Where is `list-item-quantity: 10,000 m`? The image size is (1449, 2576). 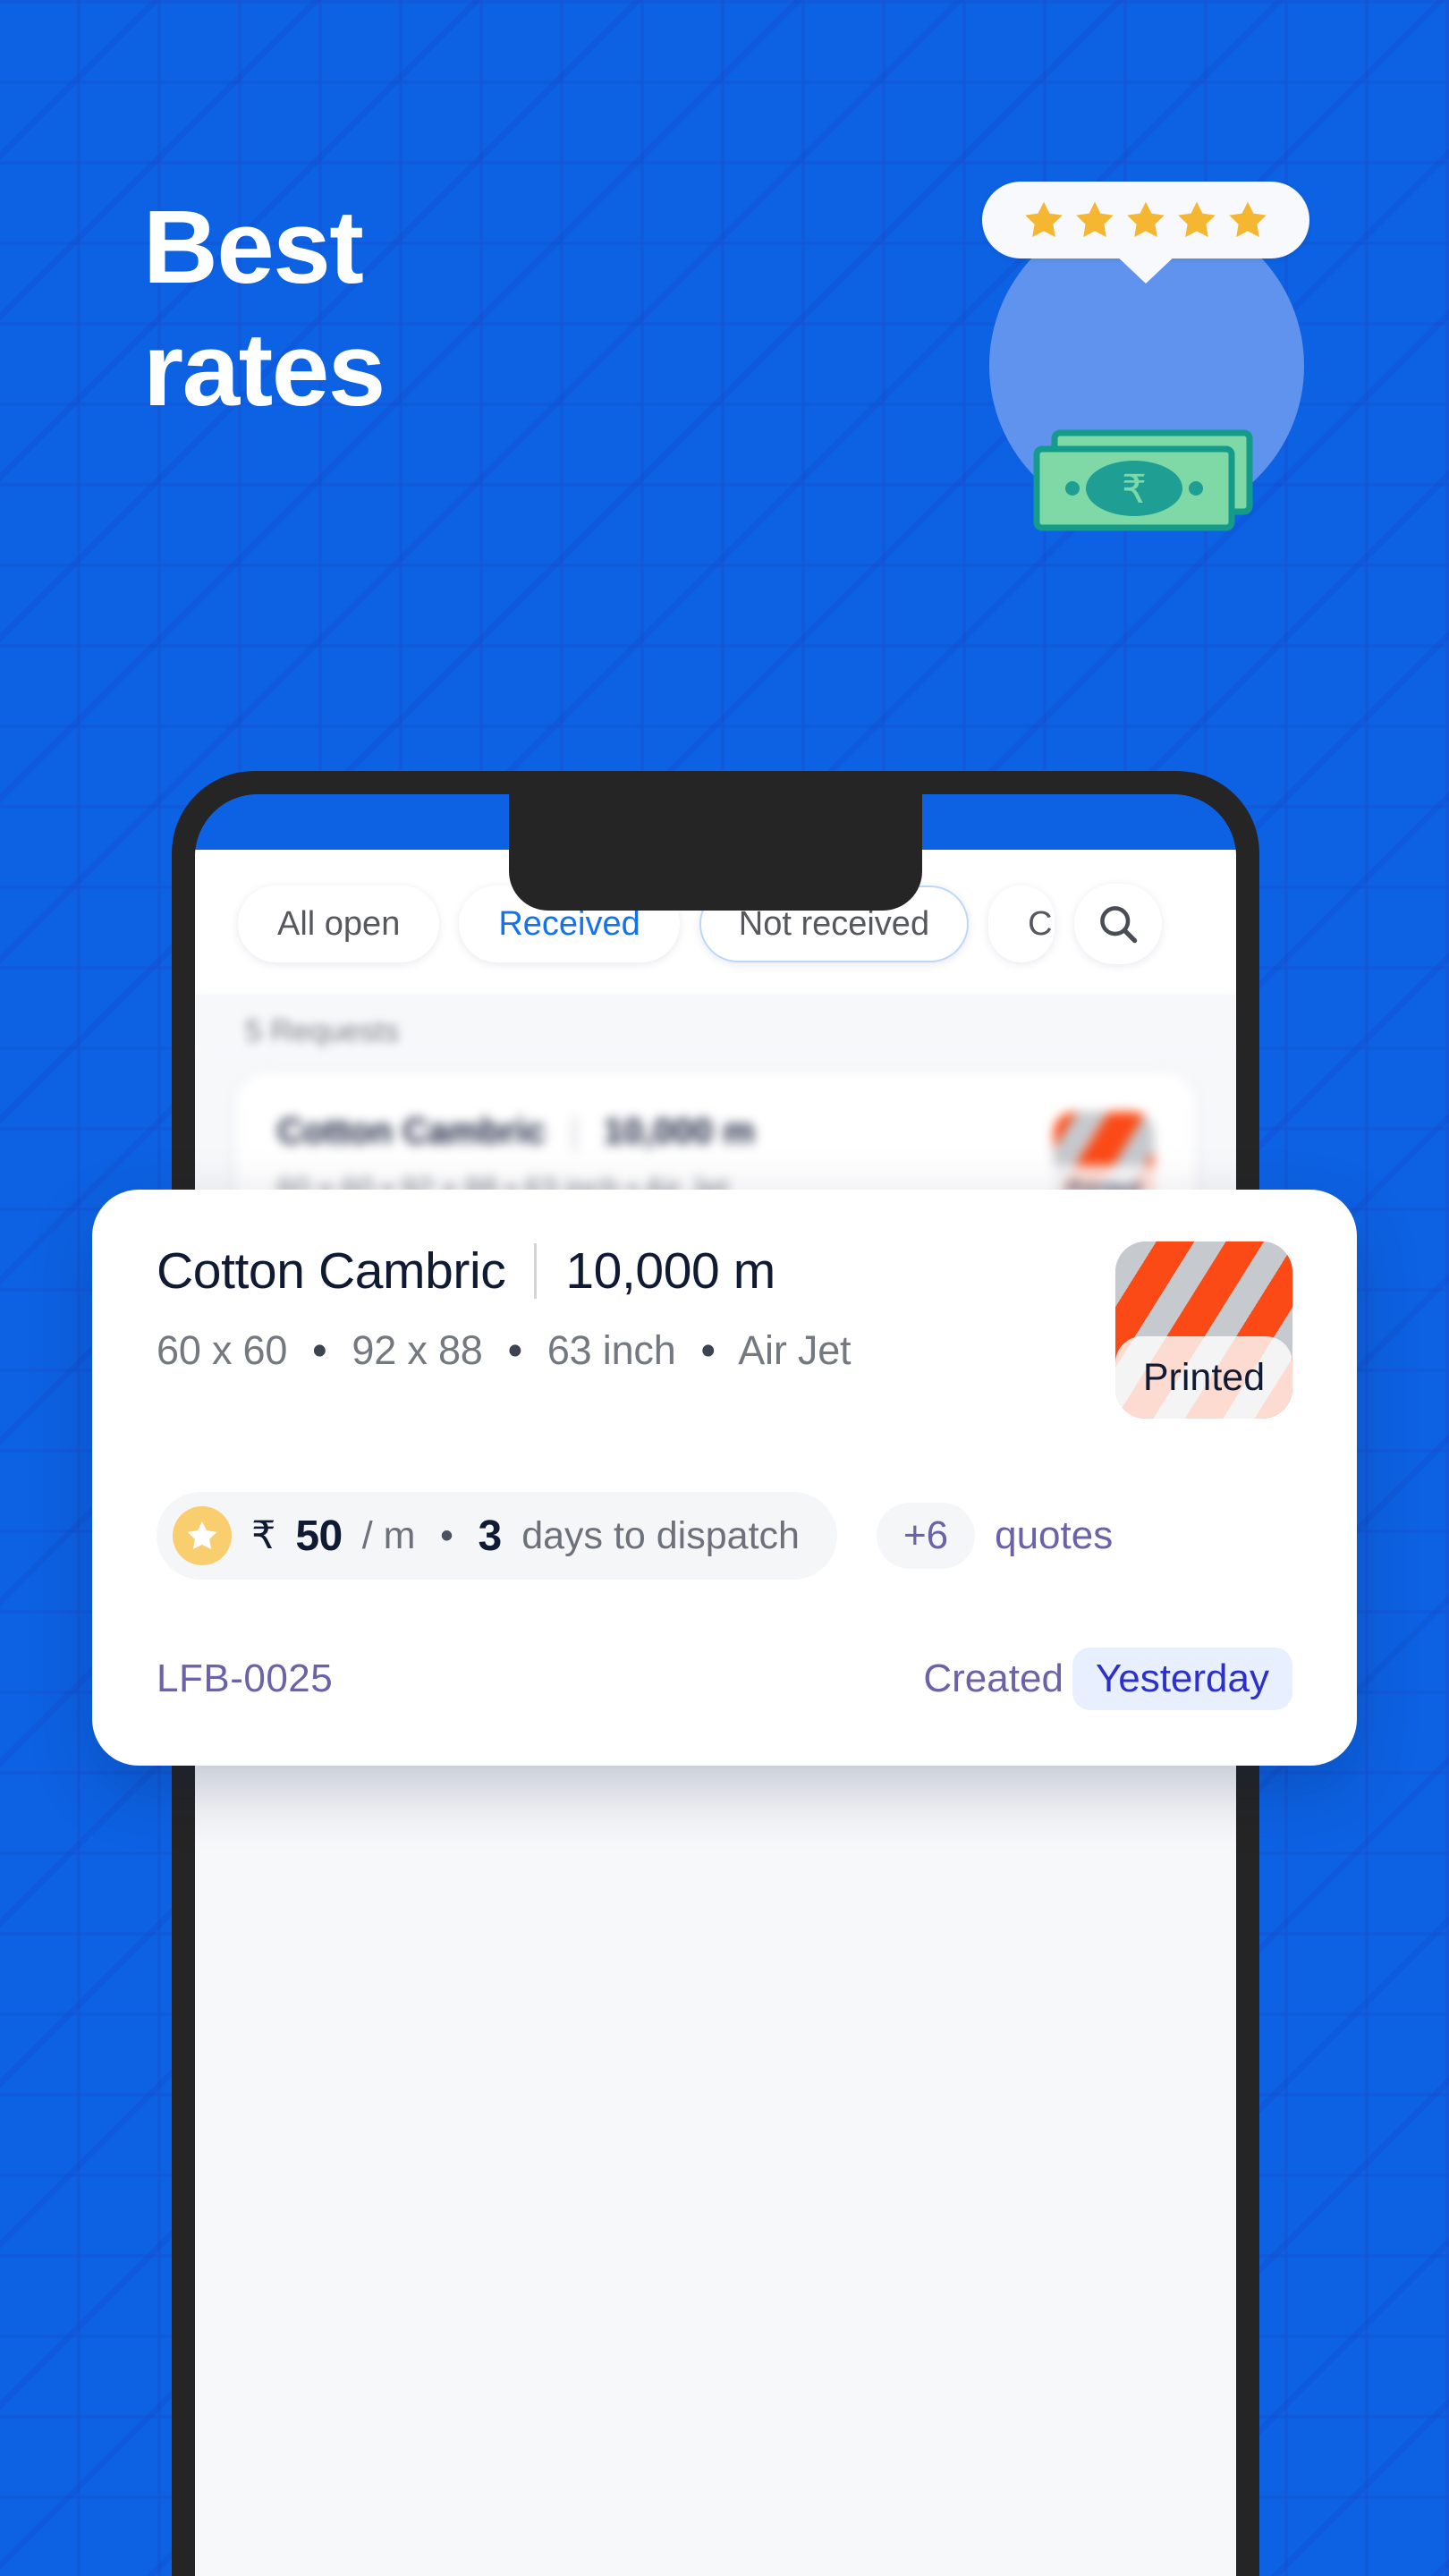
list-item-quantity: 10,000 m is located at coordinates (679, 1131).